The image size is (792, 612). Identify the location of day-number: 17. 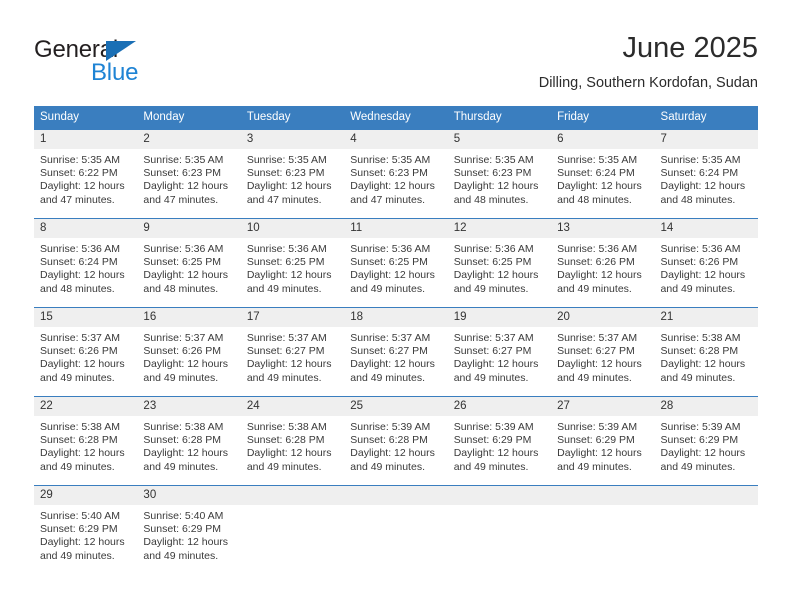
(292, 317).